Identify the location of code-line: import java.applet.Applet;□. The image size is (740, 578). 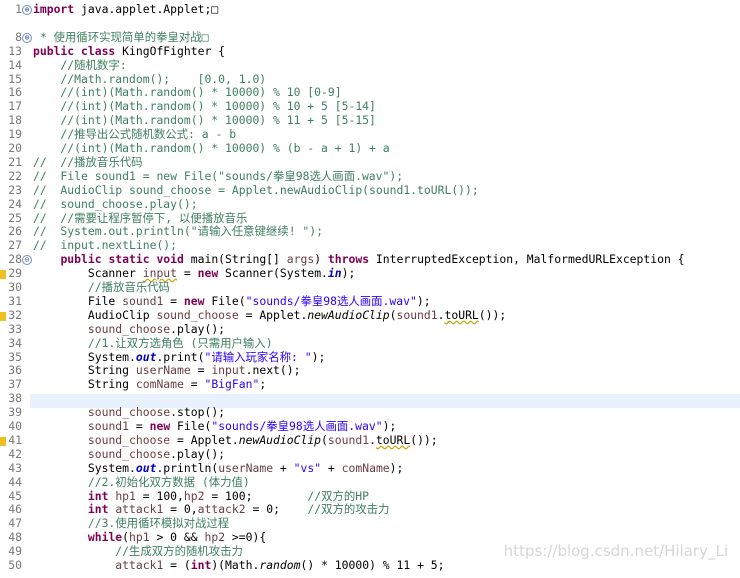
(126, 9).